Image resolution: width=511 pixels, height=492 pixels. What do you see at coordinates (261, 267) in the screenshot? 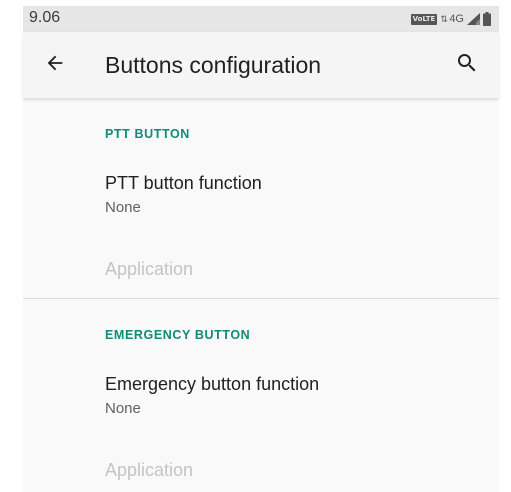
I see `ptt-application-item: Application` at bounding box center [261, 267].